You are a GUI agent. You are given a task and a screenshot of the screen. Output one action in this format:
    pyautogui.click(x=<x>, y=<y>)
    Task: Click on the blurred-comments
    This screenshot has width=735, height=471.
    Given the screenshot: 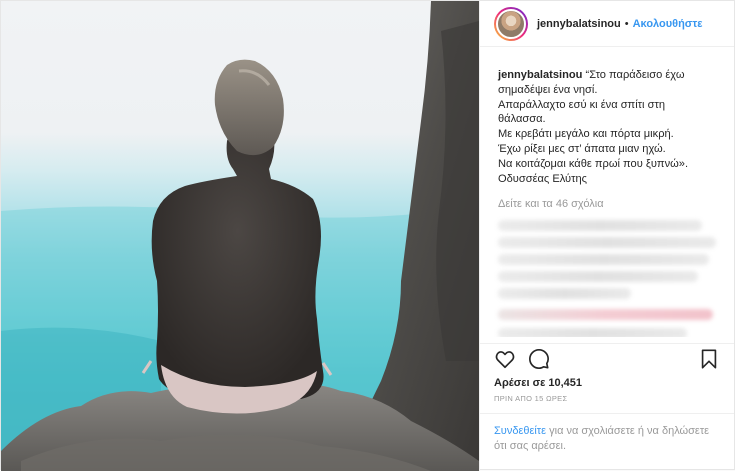 What is the action you would take?
    pyautogui.click(x=609, y=278)
    